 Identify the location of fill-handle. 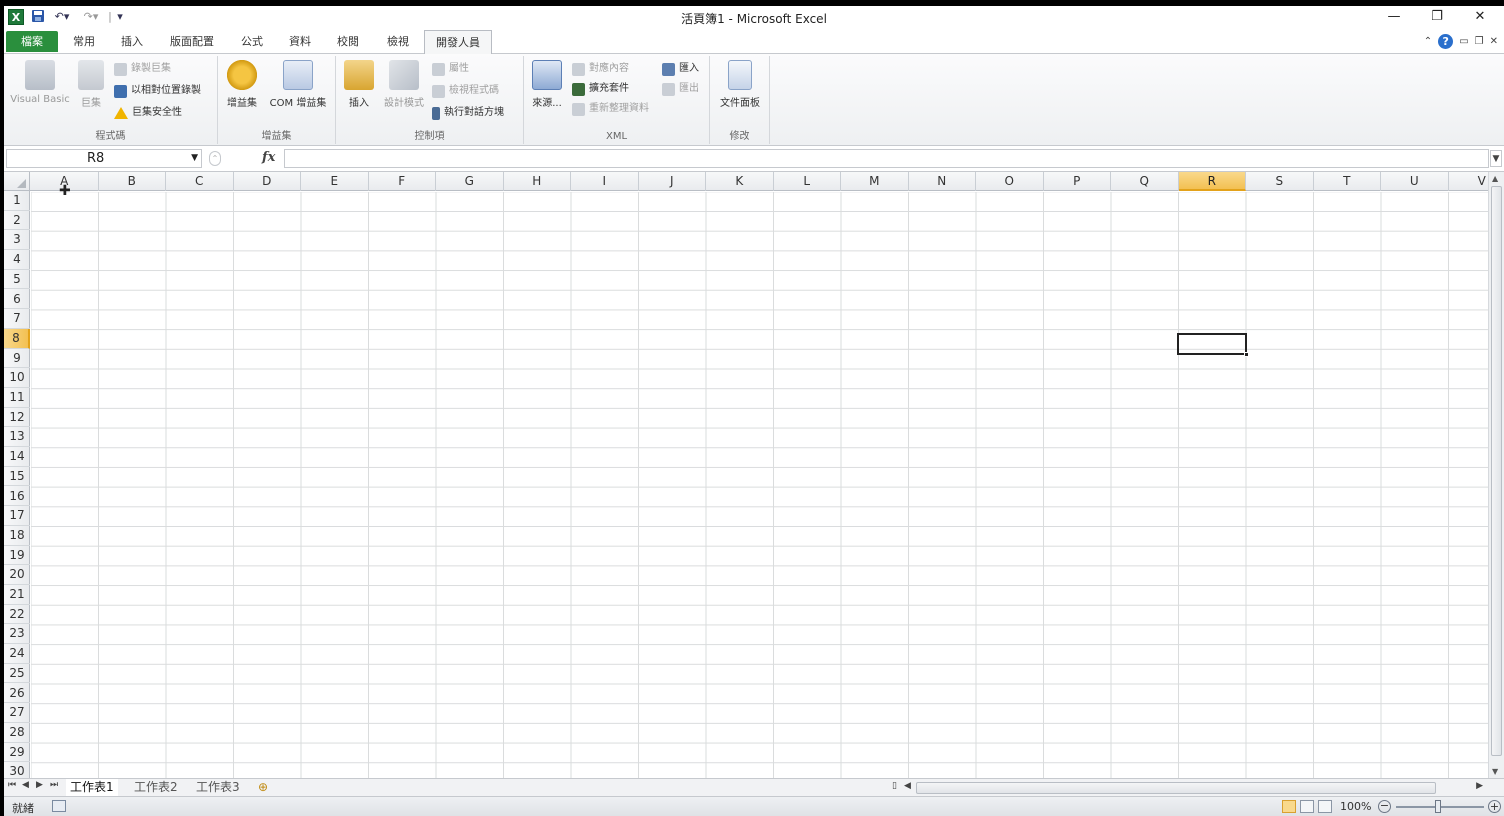
(1246, 354).